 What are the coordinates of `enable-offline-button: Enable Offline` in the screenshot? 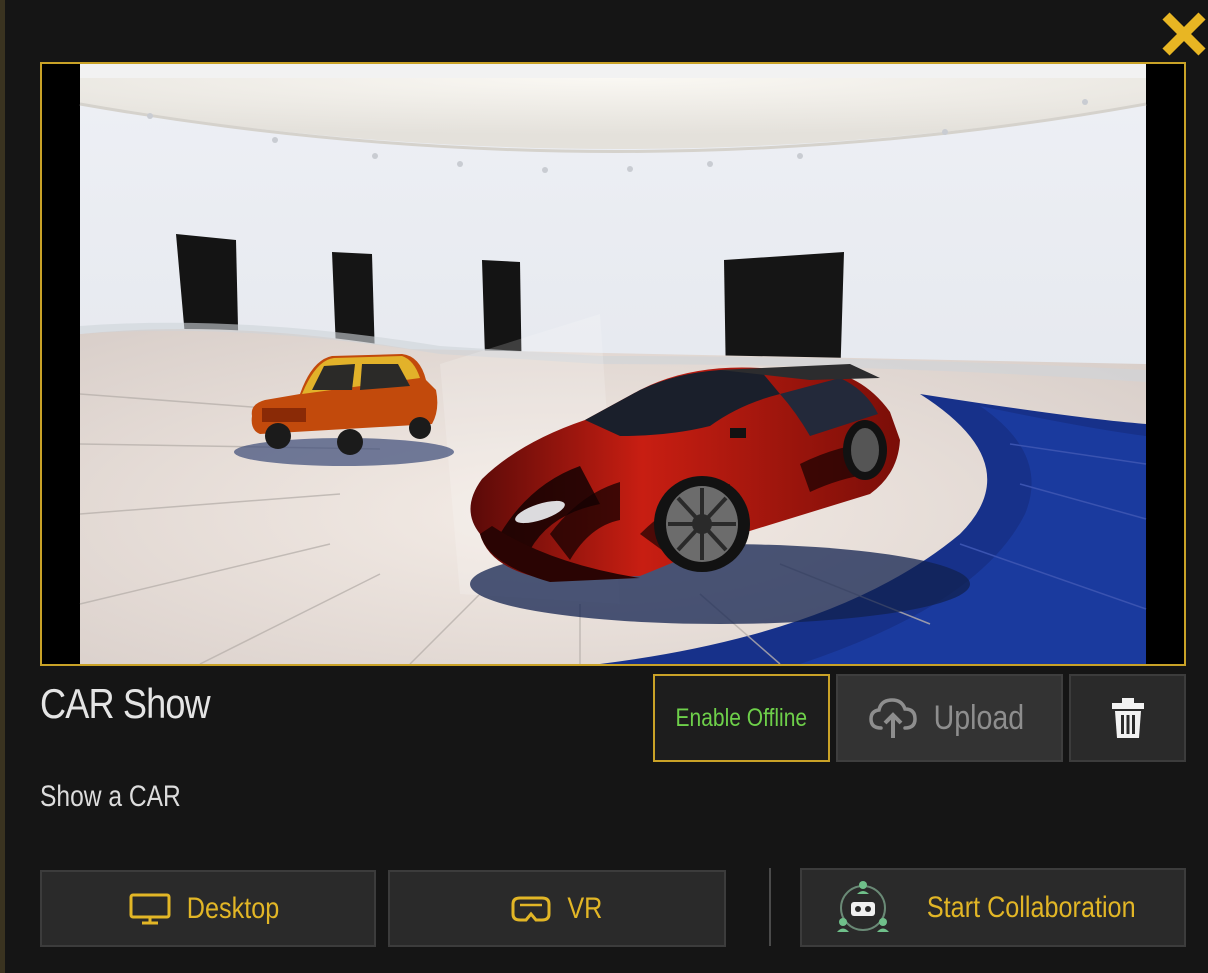 It's located at (741, 718).